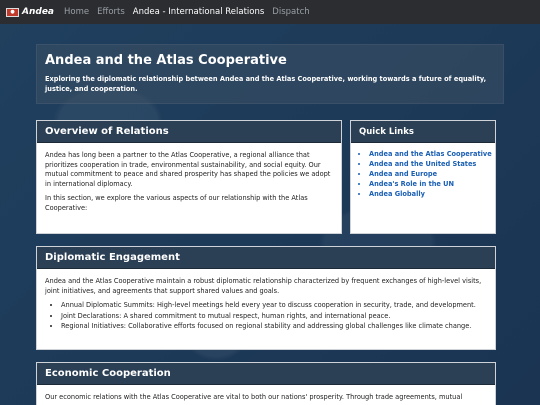  What do you see at coordinates (199, 12) in the screenshot?
I see `nav-link-international-relations: Andea - International Relations` at bounding box center [199, 12].